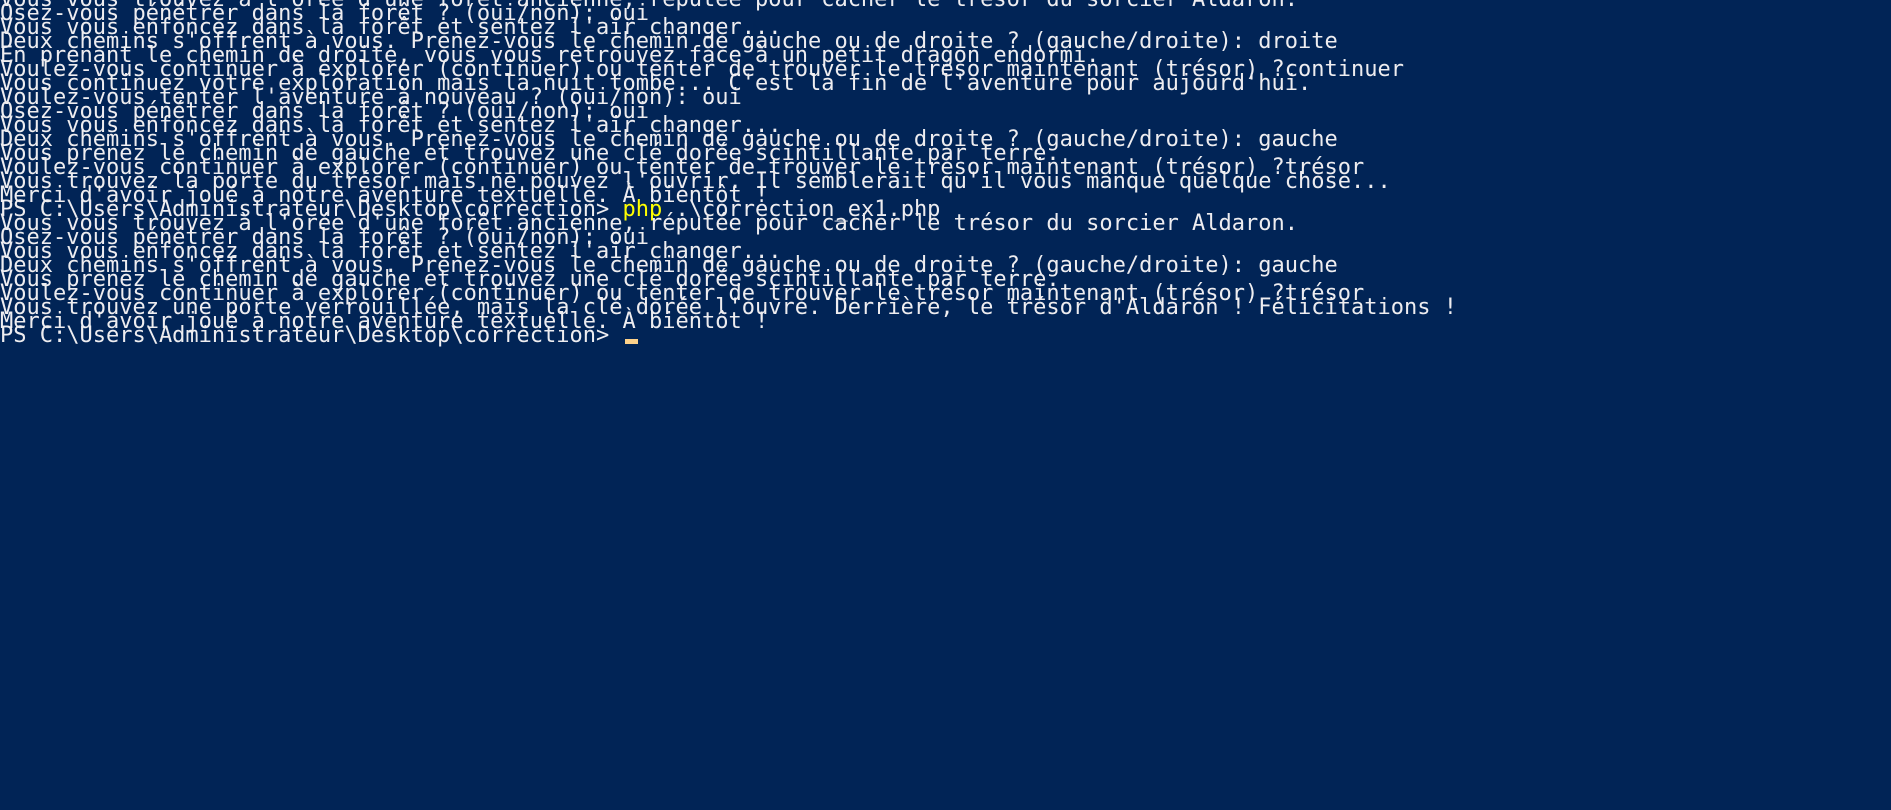 This screenshot has height=810, width=1891. I want to click on text-cursor, so click(631, 341).